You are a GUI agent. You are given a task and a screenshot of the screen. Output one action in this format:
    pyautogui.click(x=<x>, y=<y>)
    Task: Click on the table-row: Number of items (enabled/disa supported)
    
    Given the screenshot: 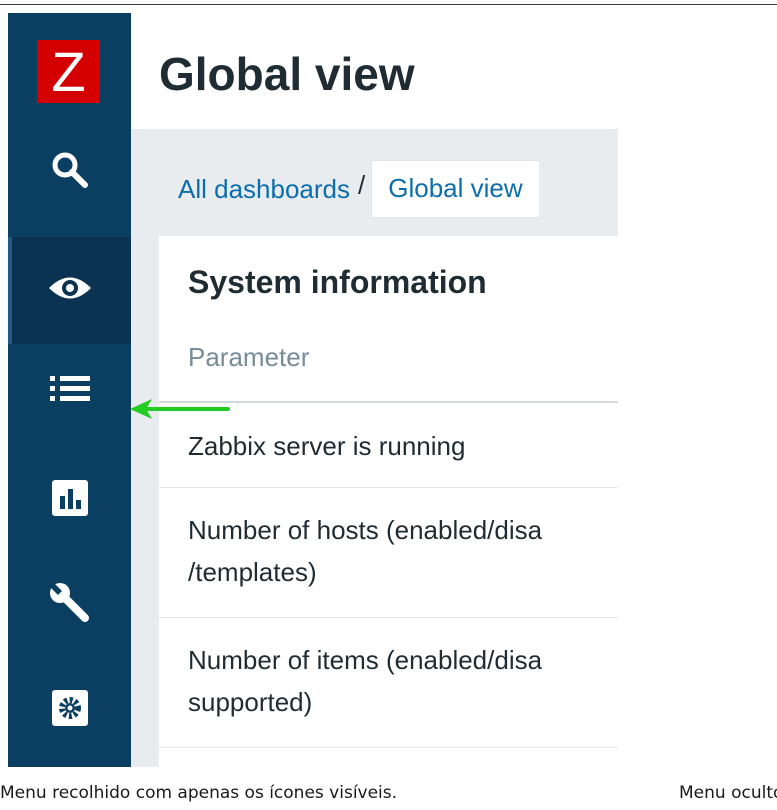 What is the action you would take?
    pyautogui.click(x=365, y=681)
    